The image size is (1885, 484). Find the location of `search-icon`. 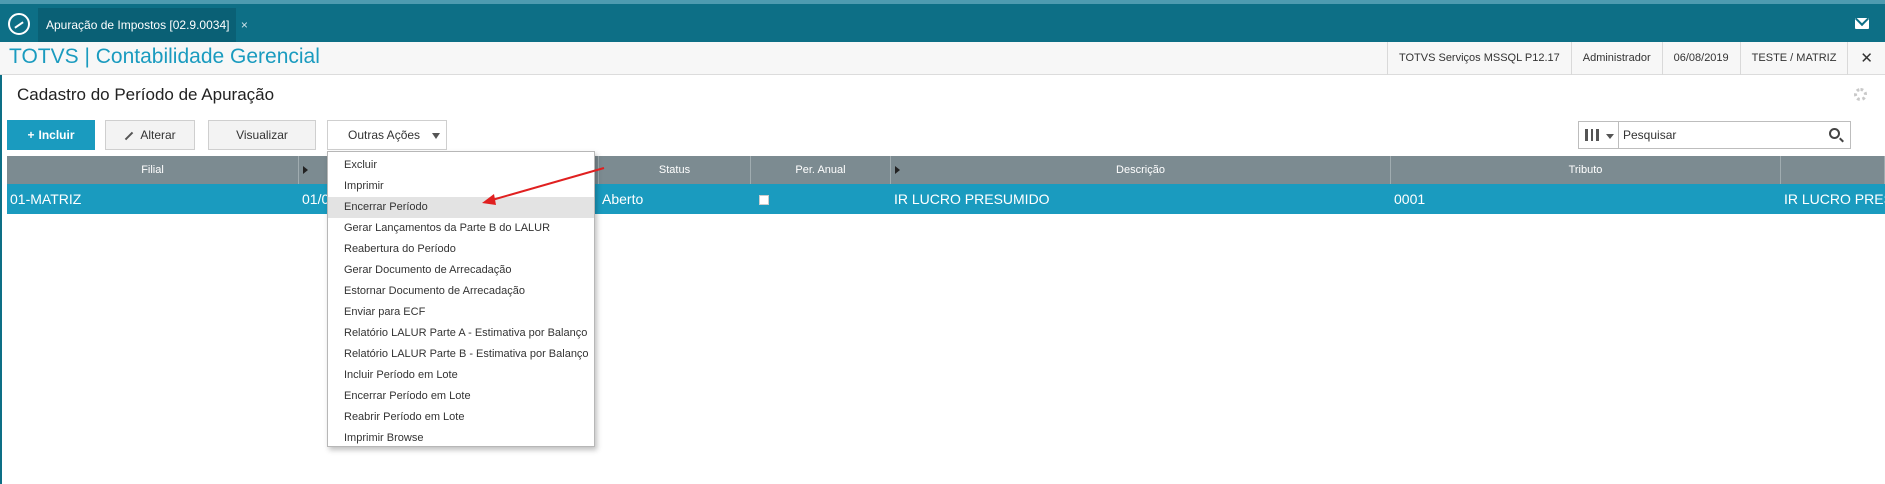

search-icon is located at coordinates (1834, 133).